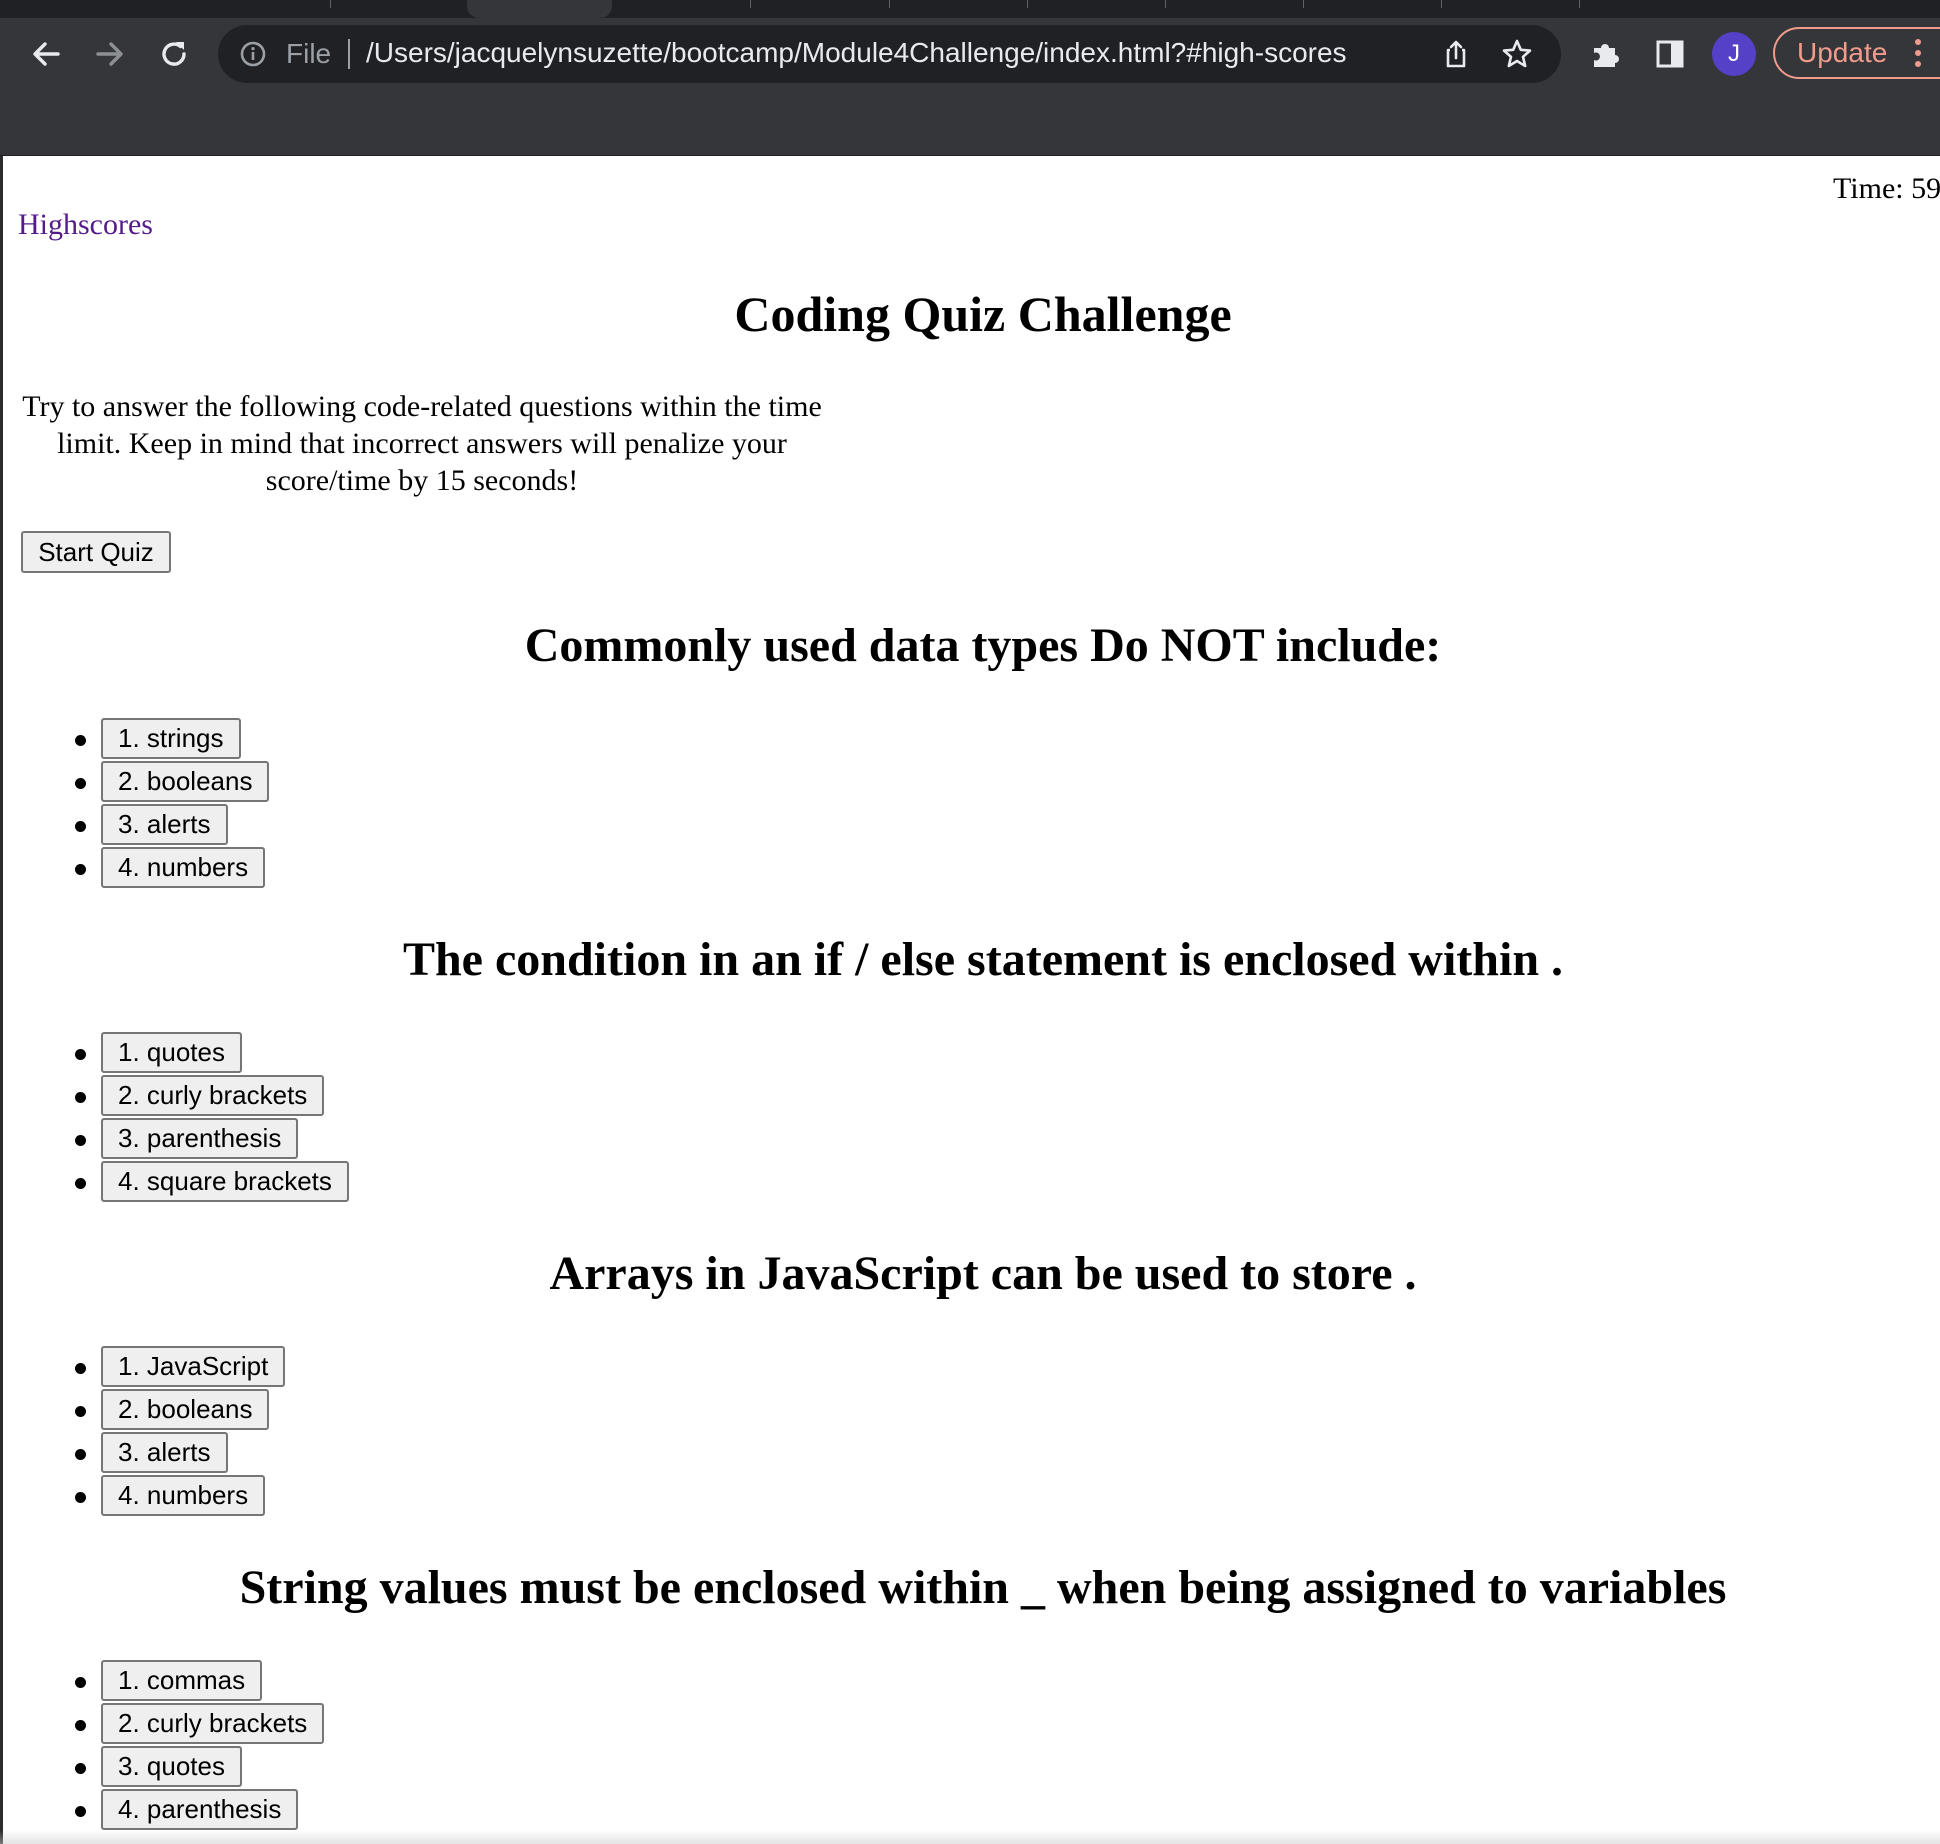  I want to click on star-icon, so click(1517, 54).